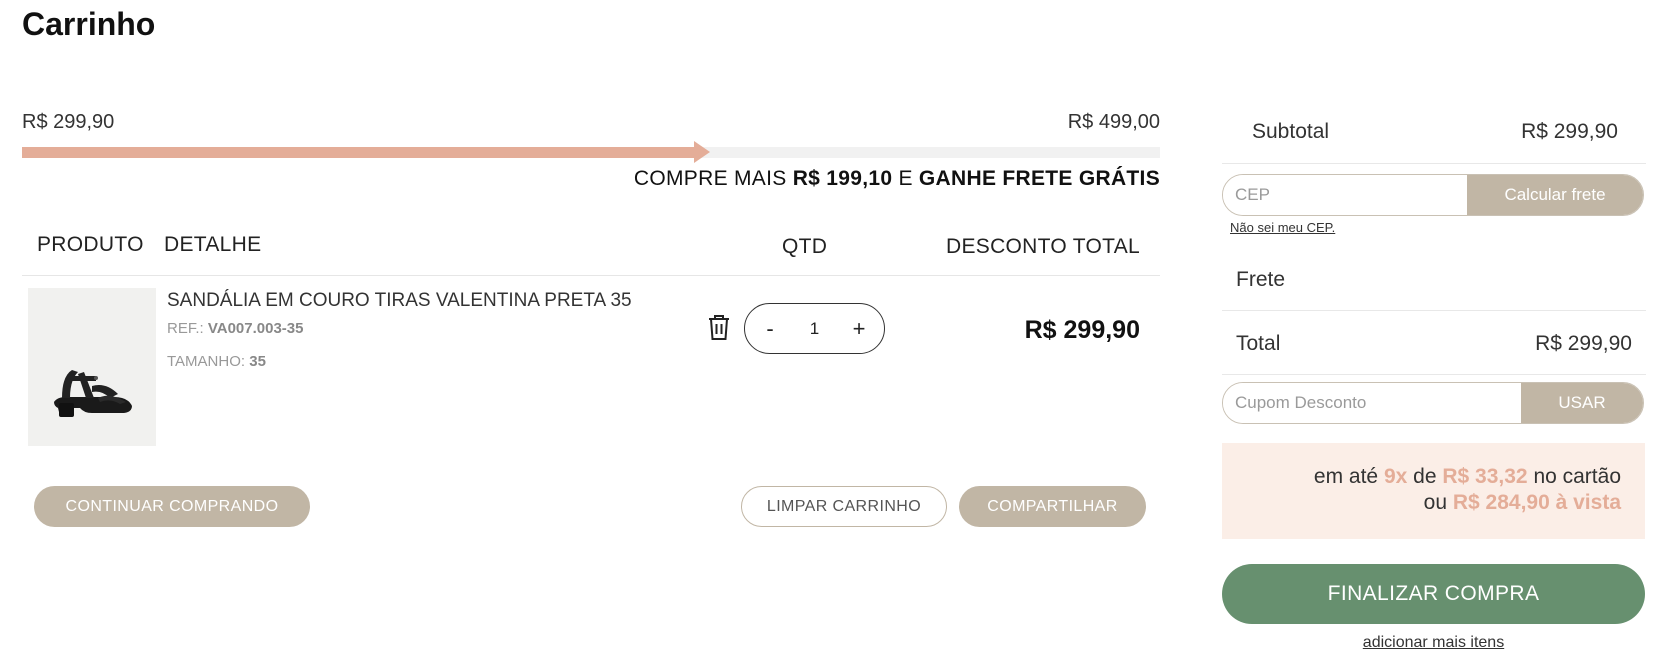  What do you see at coordinates (1433, 594) in the screenshot?
I see `finalize-purchase-button: FINALIZAR COMPRA` at bounding box center [1433, 594].